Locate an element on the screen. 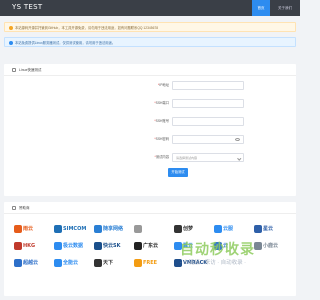 Image resolution: width=320 pixels, height=300 pixels. sponsor-logo-text: VMRACK is located at coordinates (195, 263).